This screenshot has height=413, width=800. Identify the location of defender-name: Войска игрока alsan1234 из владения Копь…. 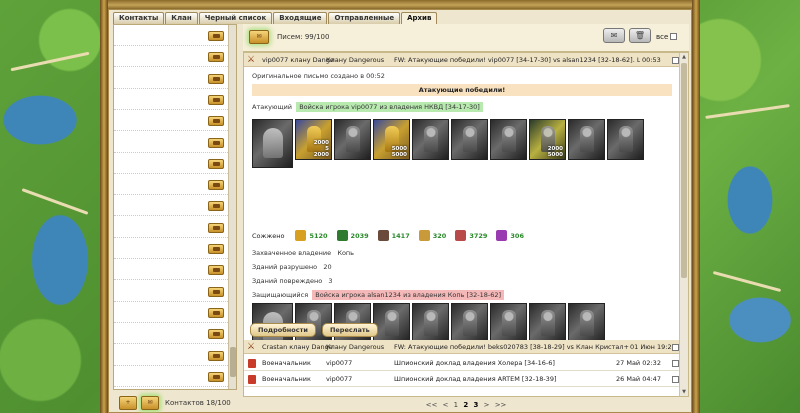
(408, 295).